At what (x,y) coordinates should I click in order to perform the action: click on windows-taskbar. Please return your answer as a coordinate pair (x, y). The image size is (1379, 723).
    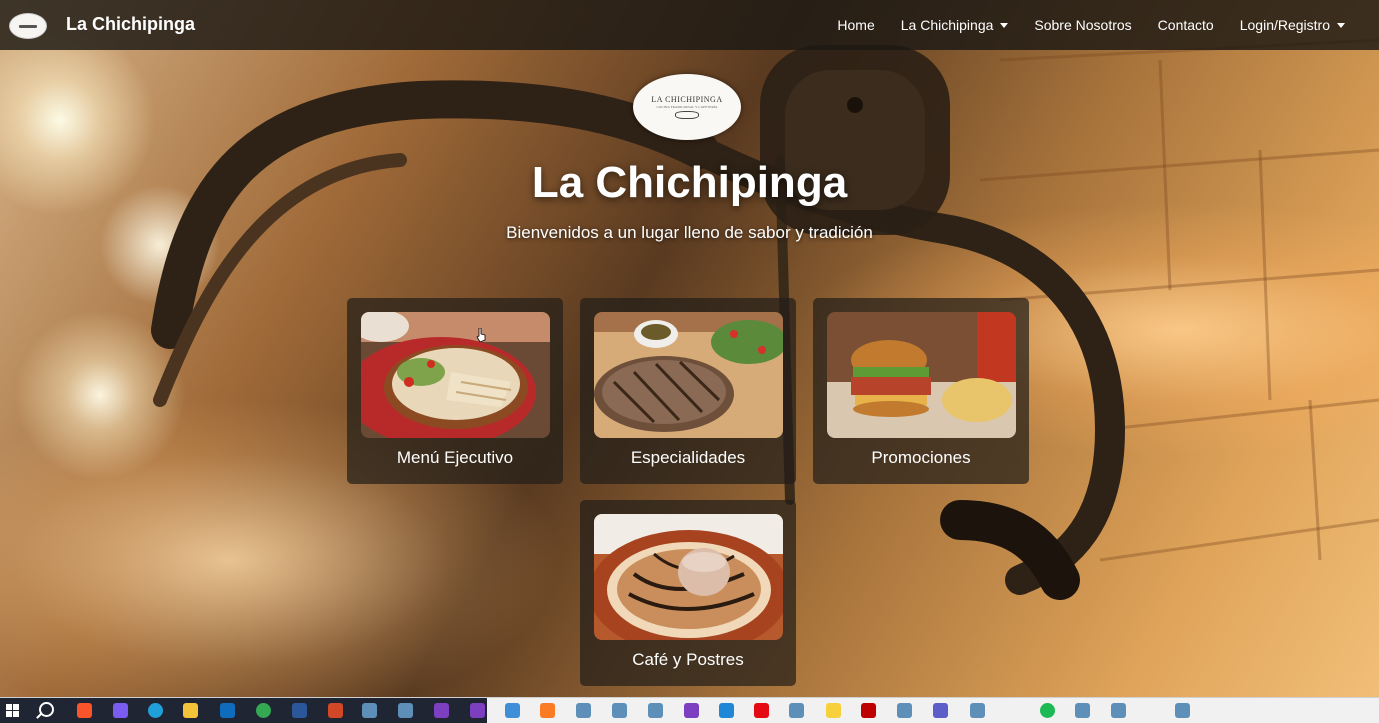
    Looking at the image, I should click on (689, 710).